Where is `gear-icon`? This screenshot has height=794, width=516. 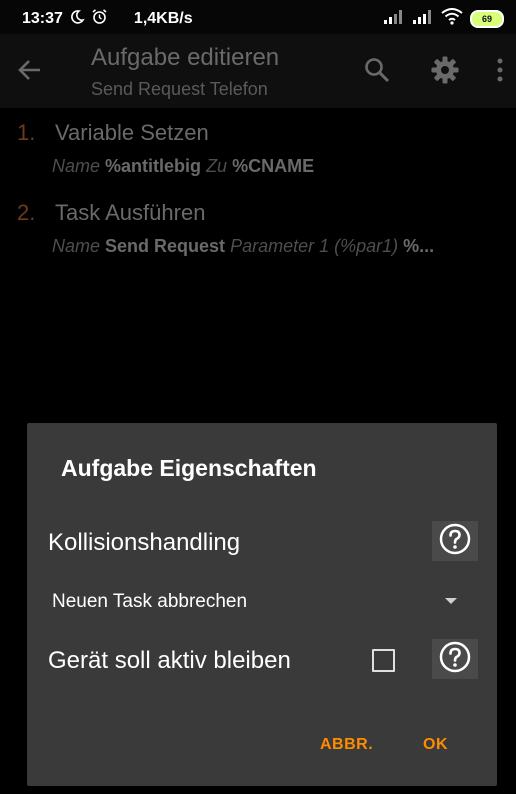 gear-icon is located at coordinates (445, 72).